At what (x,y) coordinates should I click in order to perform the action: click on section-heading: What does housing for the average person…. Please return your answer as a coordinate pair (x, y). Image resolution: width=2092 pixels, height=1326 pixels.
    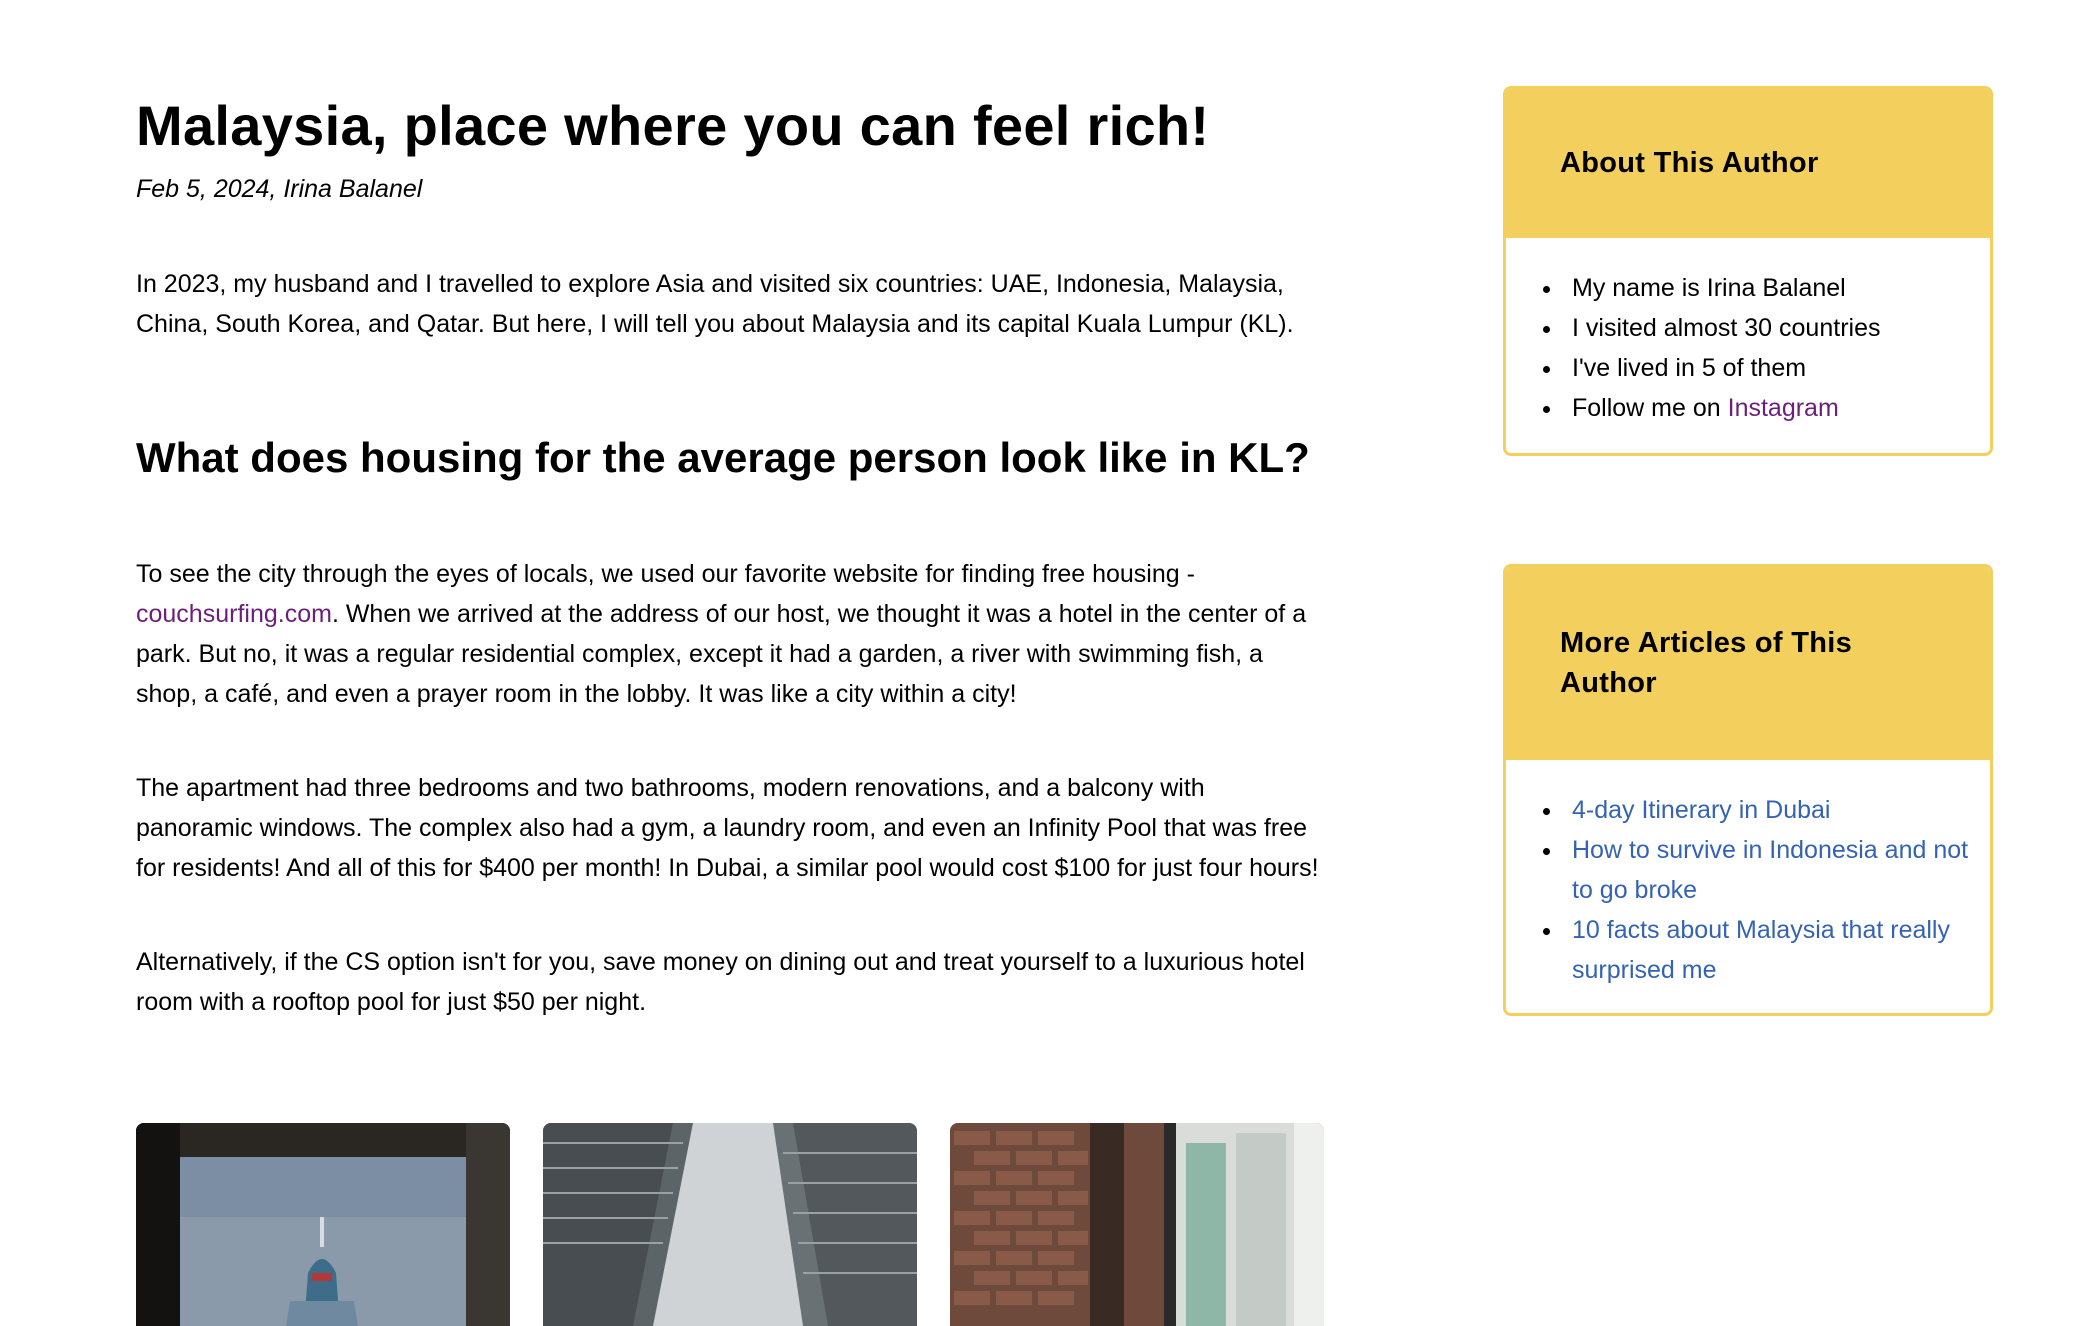
    Looking at the image, I should click on (723, 457).